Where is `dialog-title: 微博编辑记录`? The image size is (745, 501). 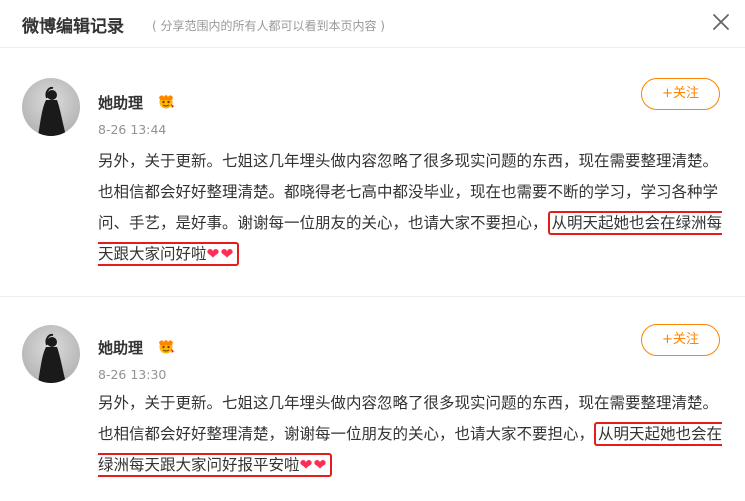
dialog-title: 微博编辑记录 is located at coordinates (73, 27).